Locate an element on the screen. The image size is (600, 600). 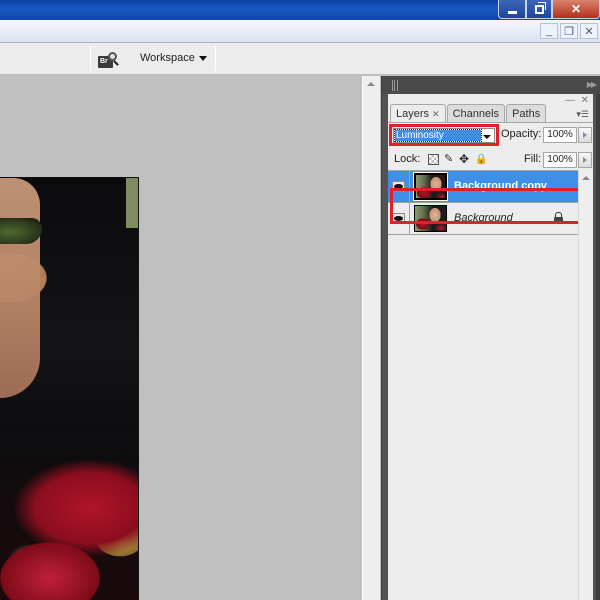
lock-transparency-icon is located at coordinates (433, 159).